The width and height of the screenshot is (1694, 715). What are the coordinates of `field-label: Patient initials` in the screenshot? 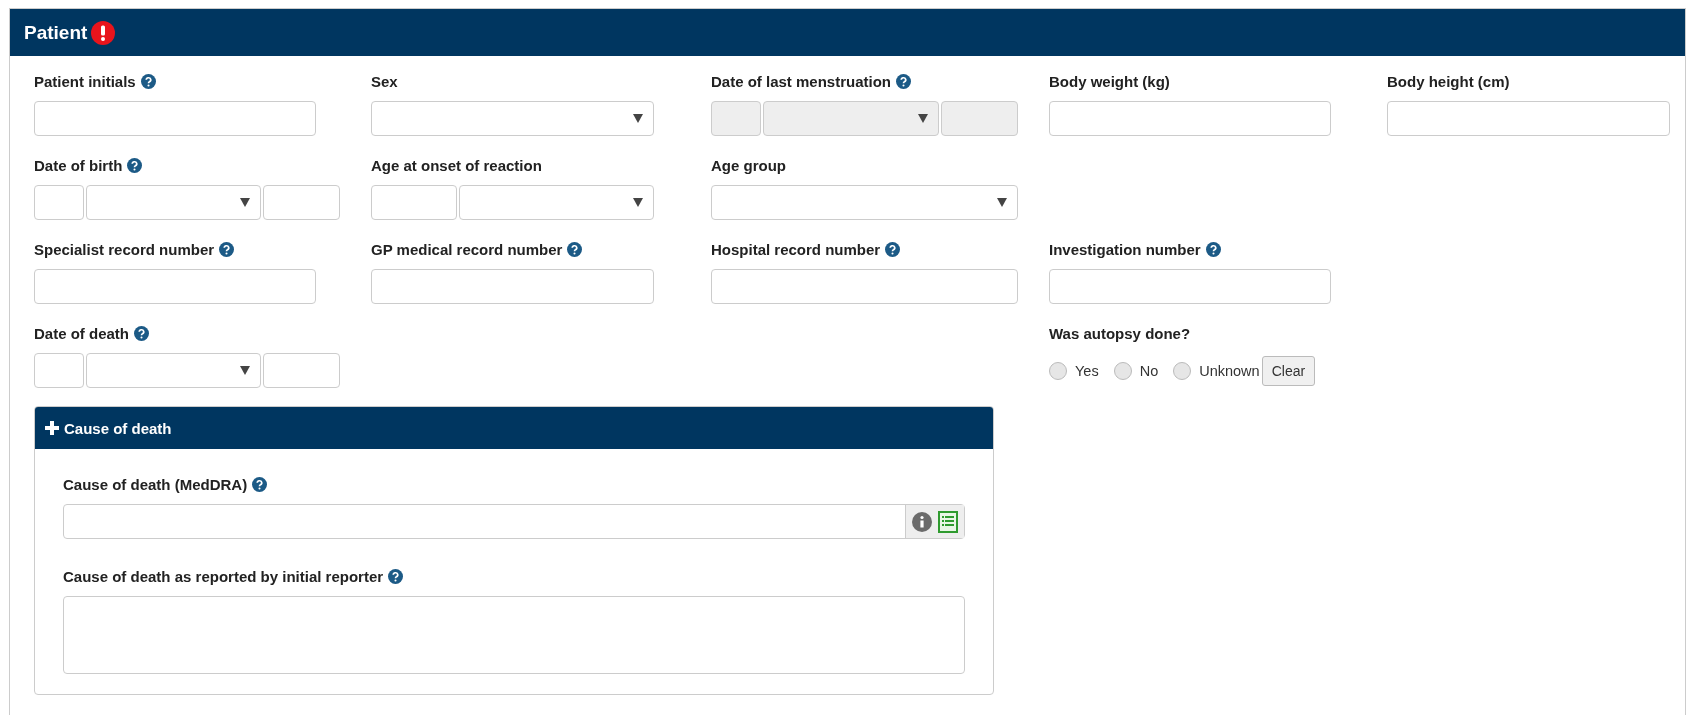 It's located at (85, 81).